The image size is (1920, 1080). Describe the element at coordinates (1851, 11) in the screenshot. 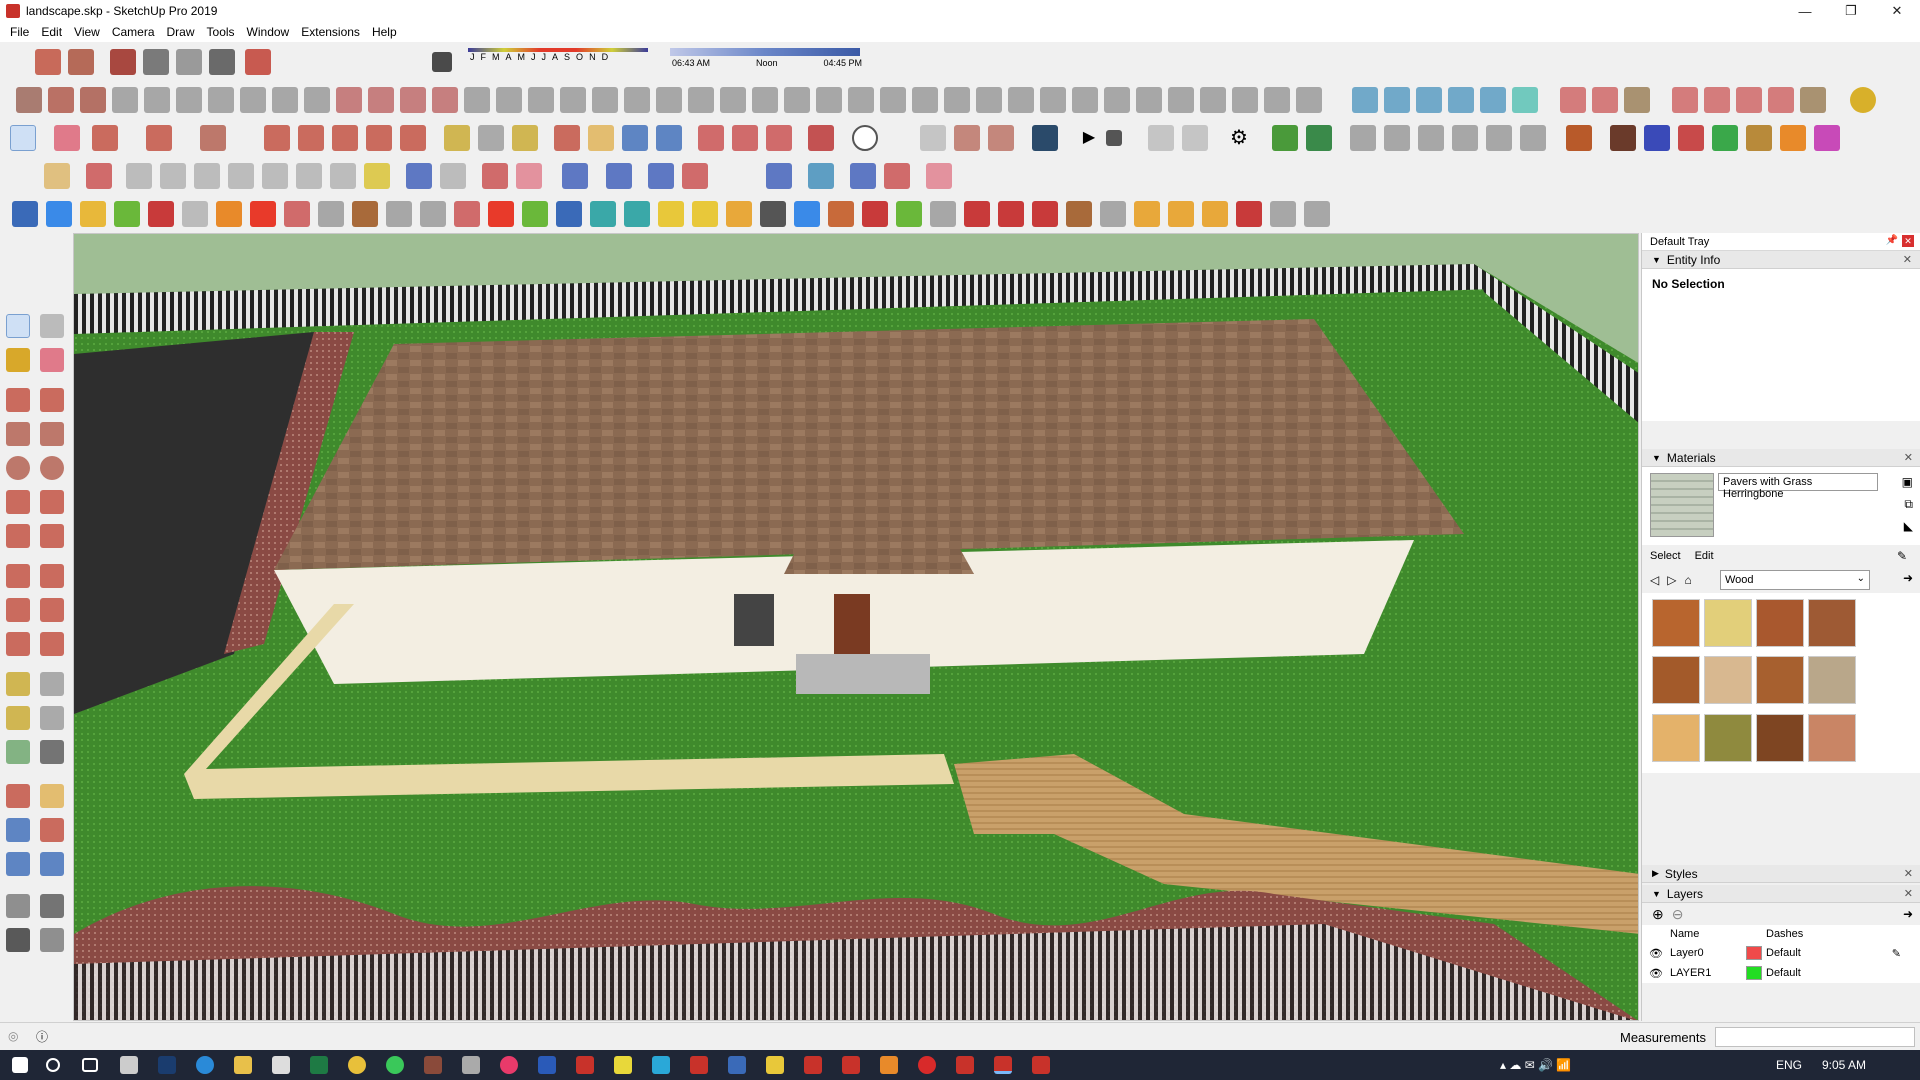

I see `maximize-button: ❐` at that location.